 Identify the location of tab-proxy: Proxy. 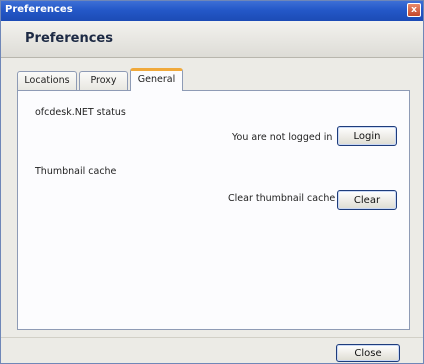
(103, 80).